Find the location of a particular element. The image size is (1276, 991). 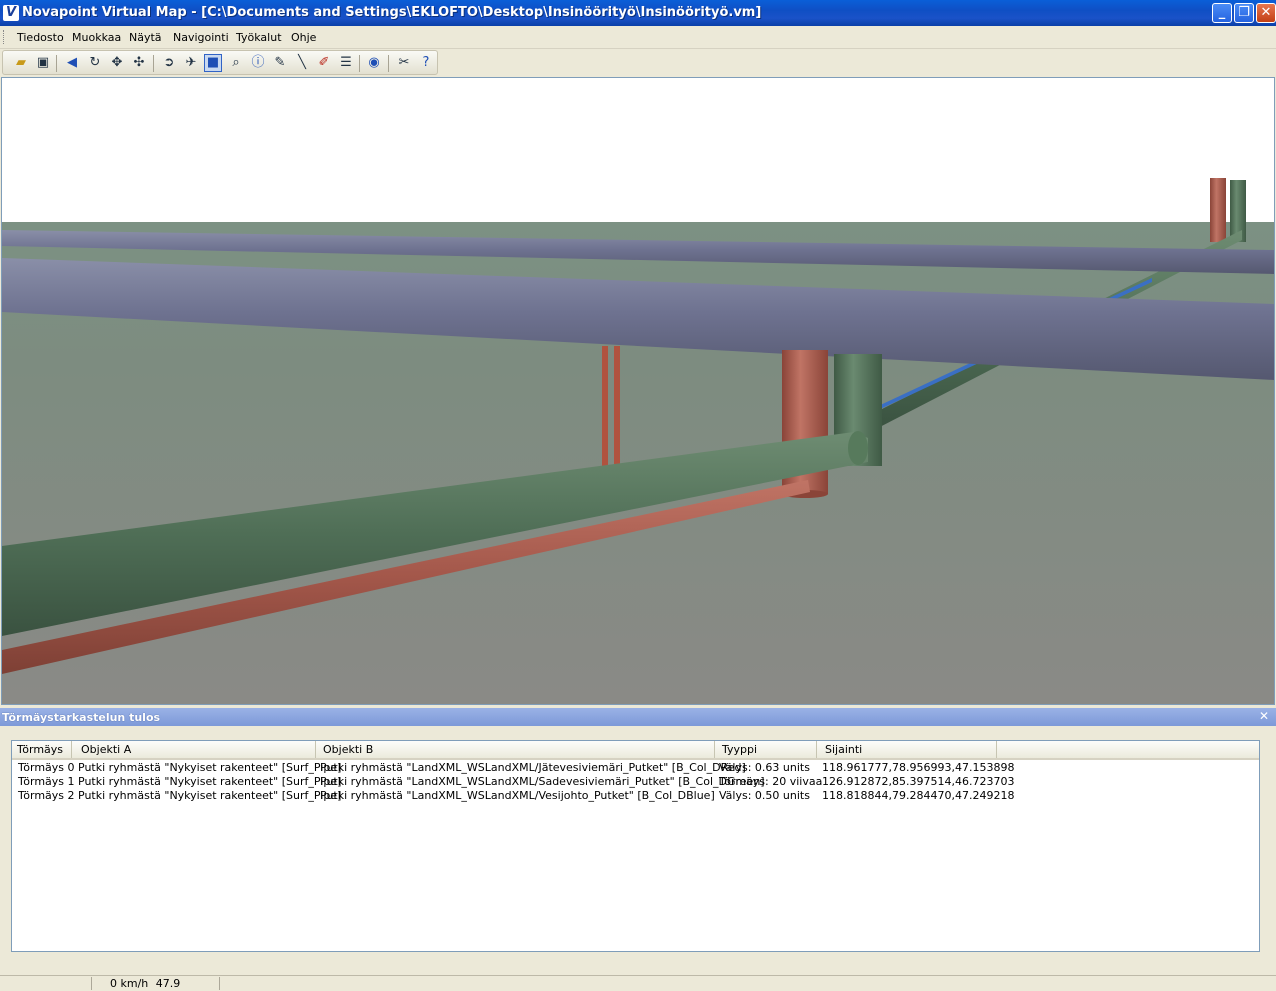

menu-ohje: Ohje is located at coordinates (303, 37).